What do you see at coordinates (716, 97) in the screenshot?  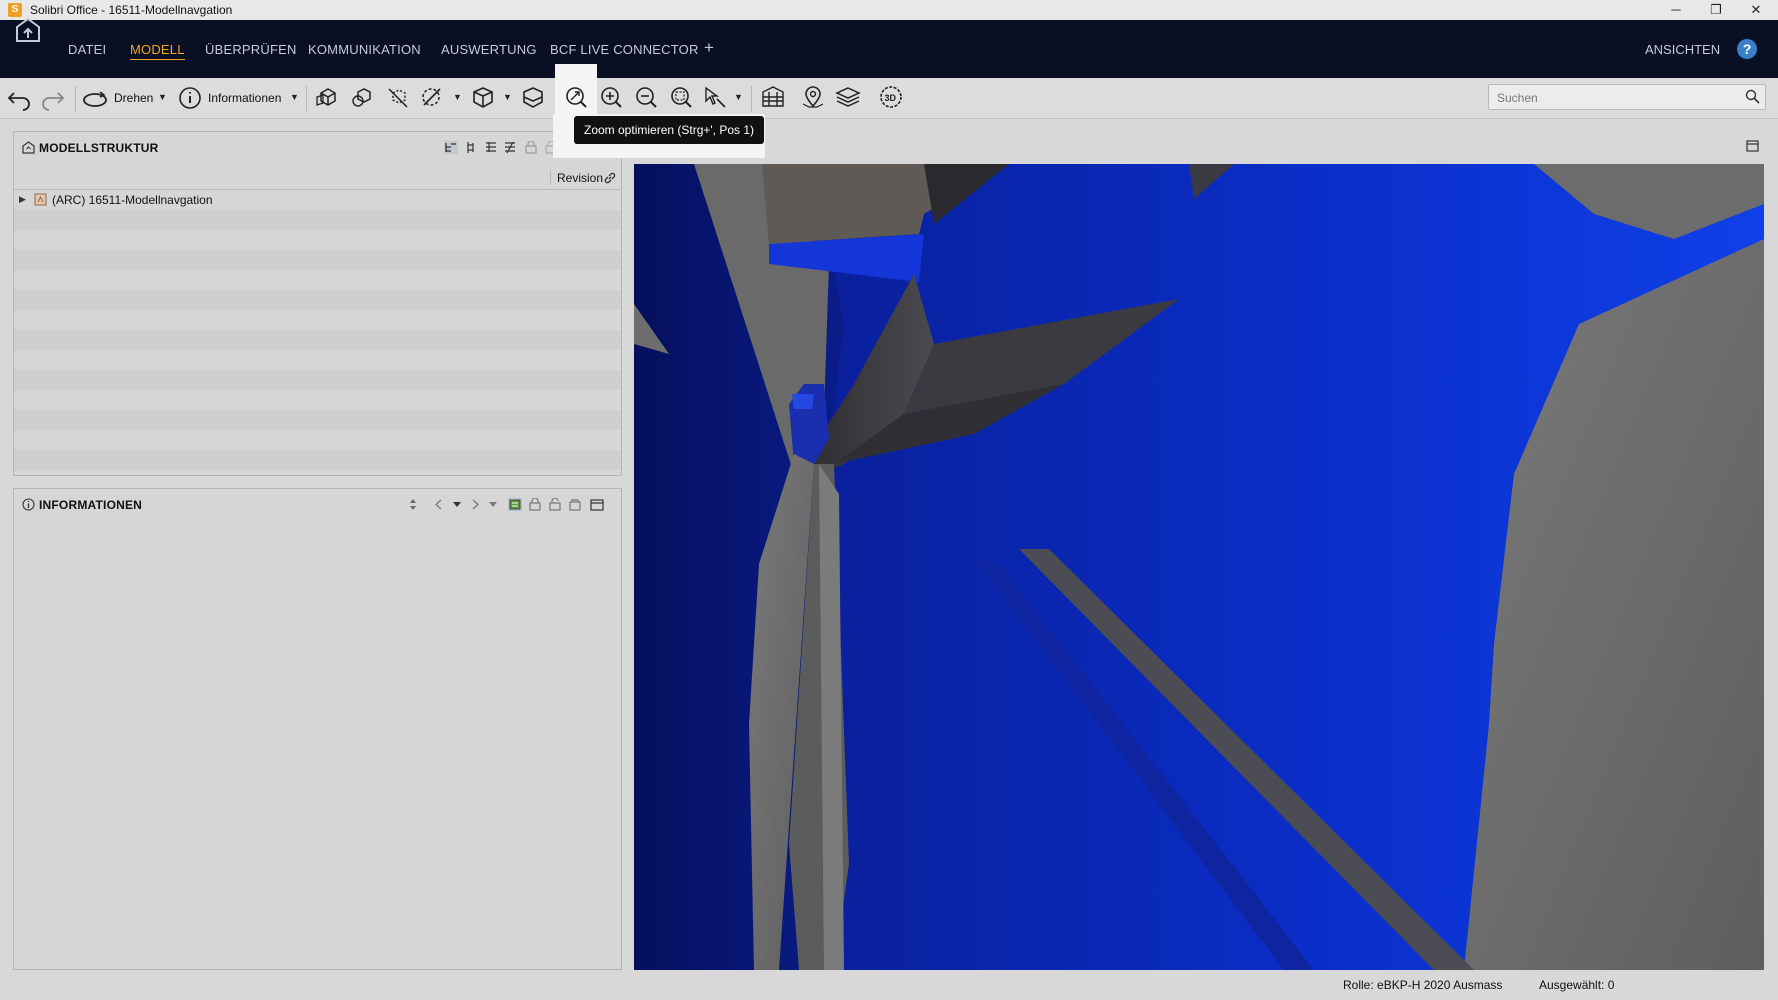 I see `selection-tool-icon` at bounding box center [716, 97].